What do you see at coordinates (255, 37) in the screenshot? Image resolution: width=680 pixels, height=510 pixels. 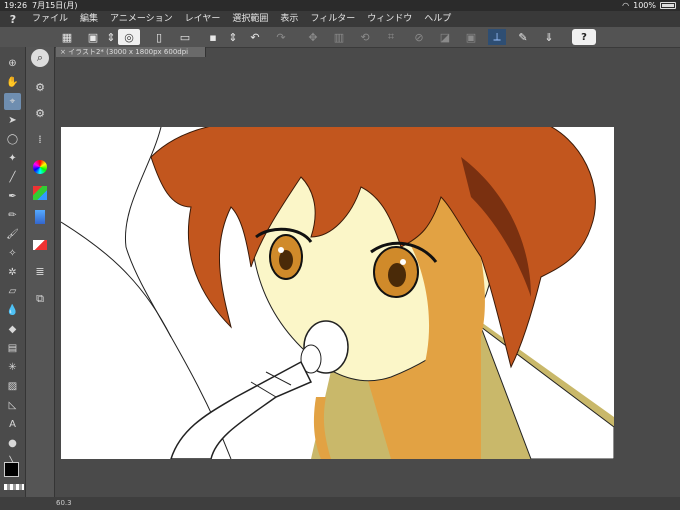 I see `undo-icon: ↶` at bounding box center [255, 37].